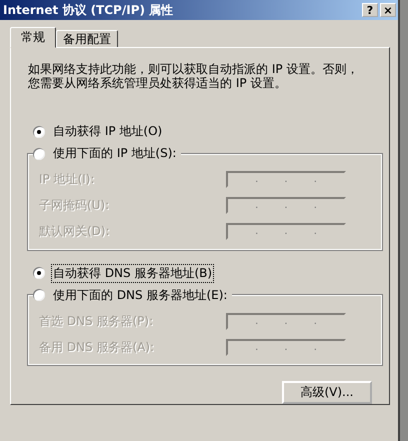 The width and height of the screenshot is (408, 441). What do you see at coordinates (157, 83) in the screenshot?
I see `description-line: 您需要从网络系统管理员处获得适当的 IP 设置。` at bounding box center [157, 83].